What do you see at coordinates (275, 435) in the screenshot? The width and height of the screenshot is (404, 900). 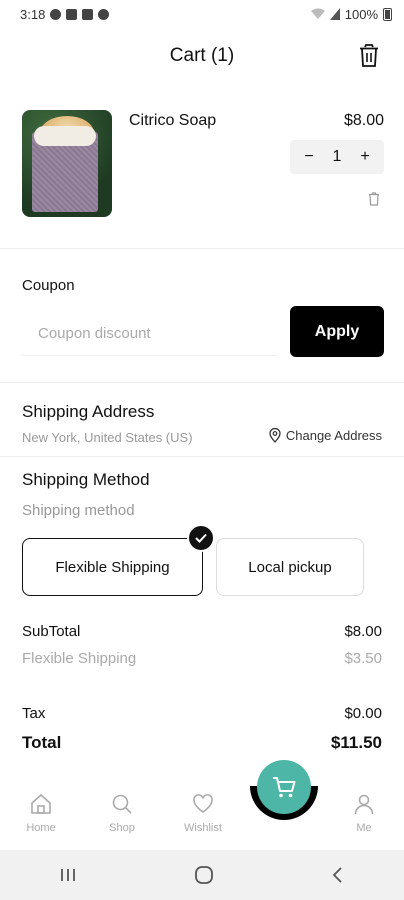 I see `location-pin-icon` at bounding box center [275, 435].